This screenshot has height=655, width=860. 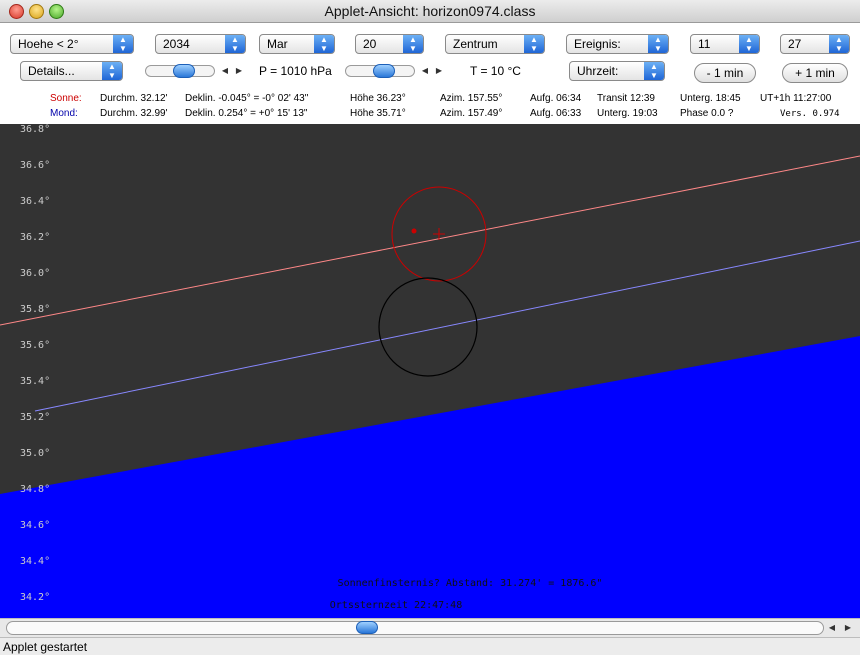 What do you see at coordinates (378, 113) in the screenshot?
I see `moon-altitude: Höhe 35.71°` at bounding box center [378, 113].